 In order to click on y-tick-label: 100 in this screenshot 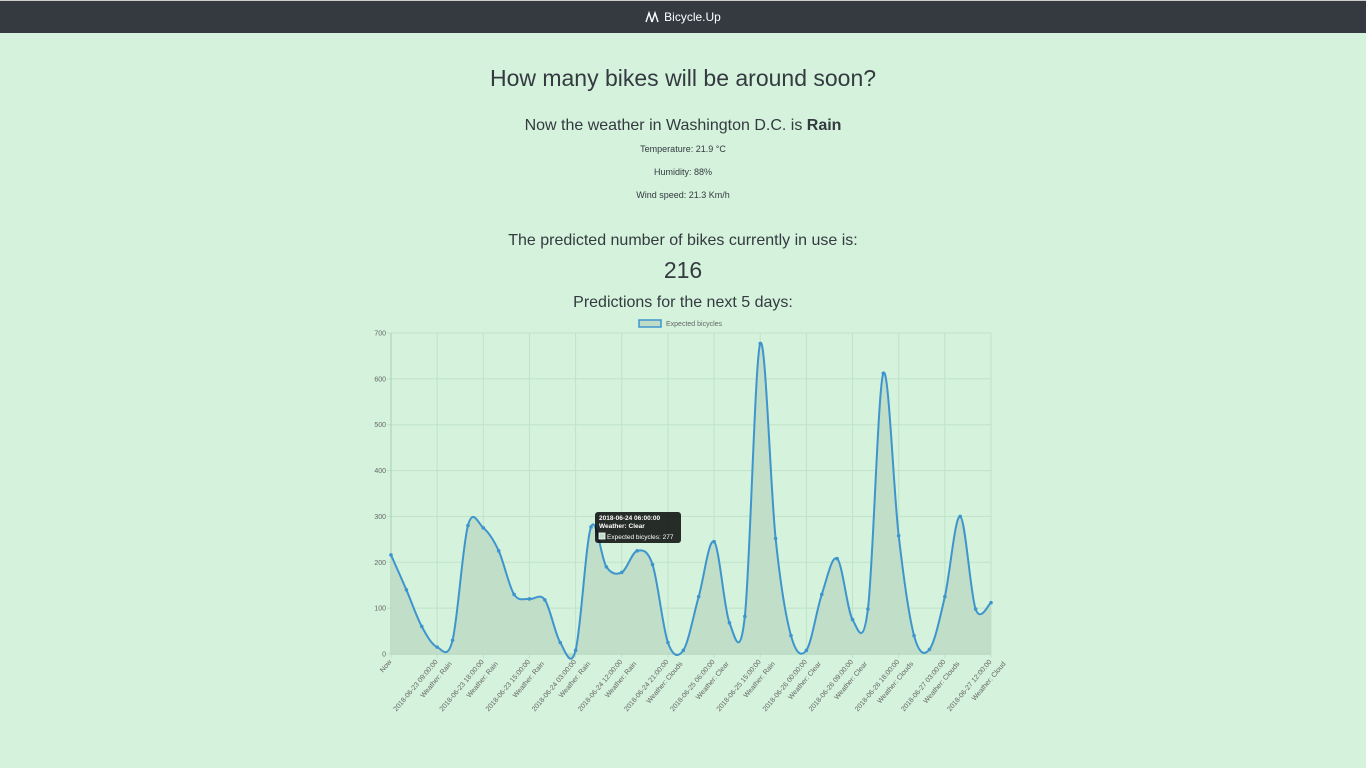, I will do `click(380, 609)`.